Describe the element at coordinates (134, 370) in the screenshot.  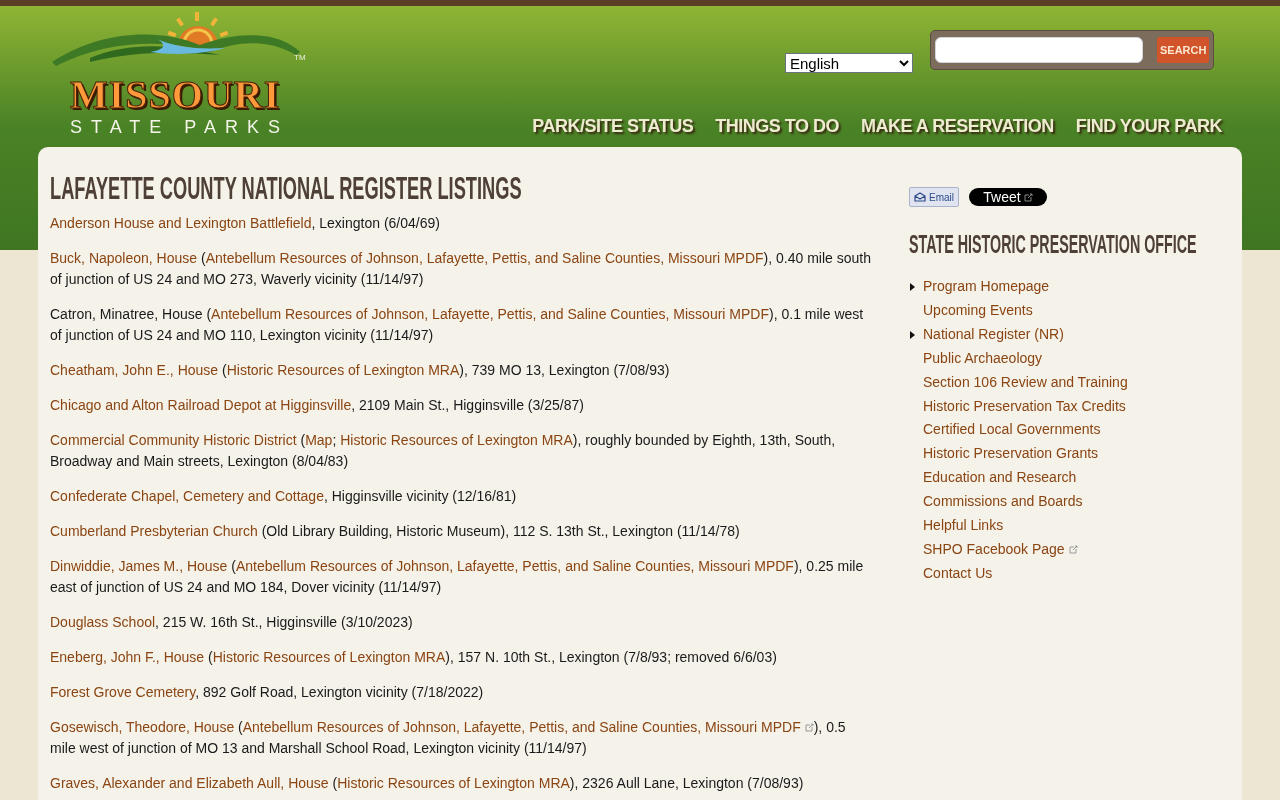
I see `listing-link: Cheatham, John E., House` at that location.